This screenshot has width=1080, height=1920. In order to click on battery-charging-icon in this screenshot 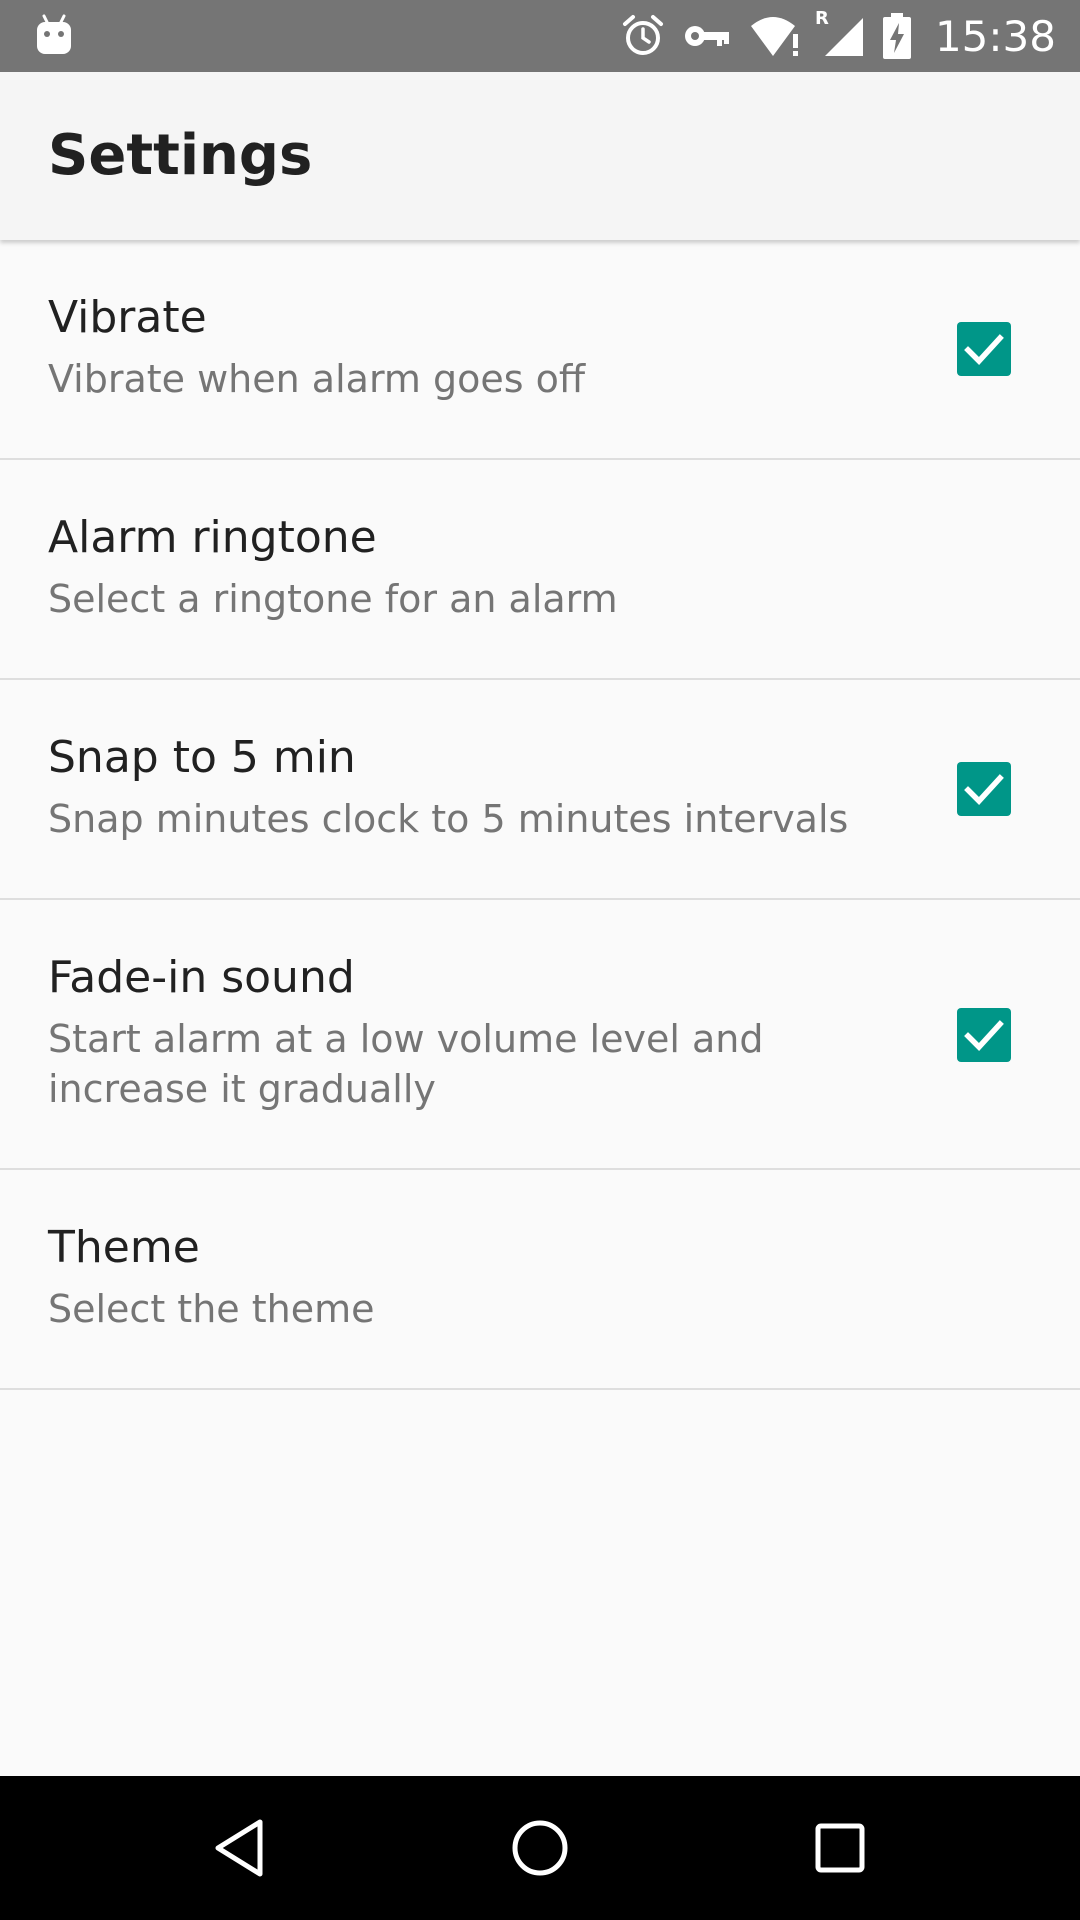, I will do `click(896, 36)`.